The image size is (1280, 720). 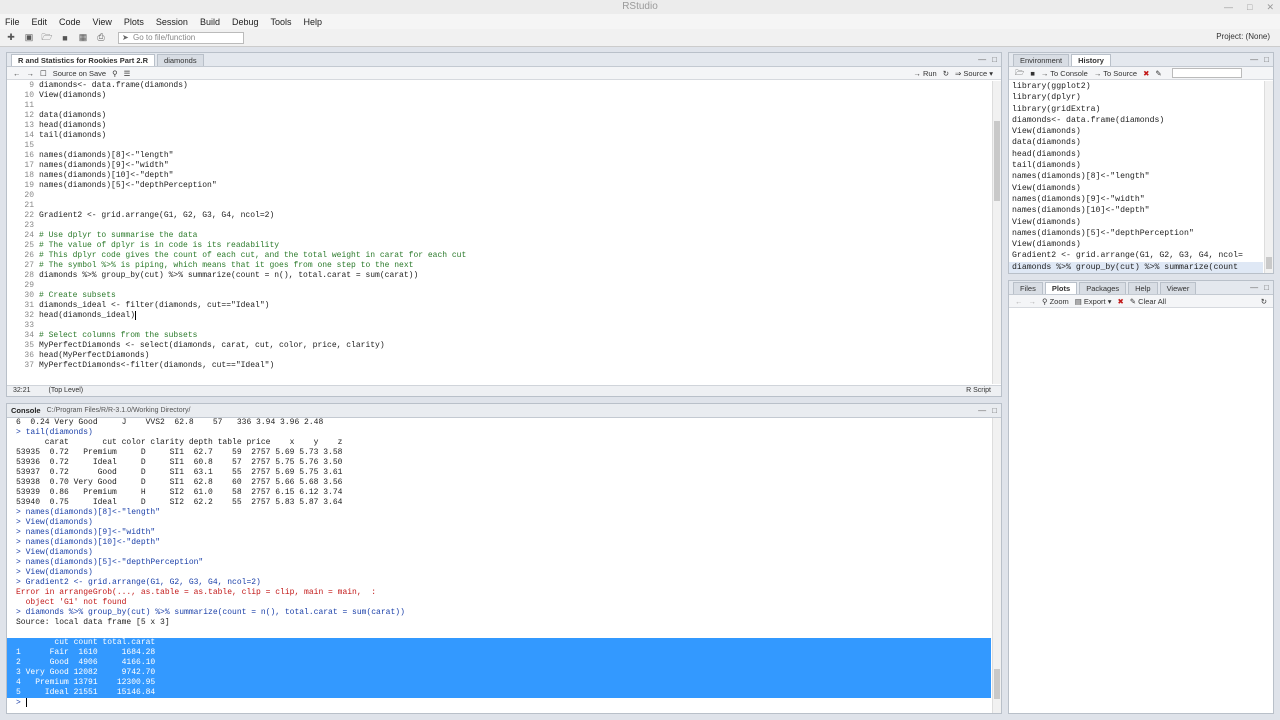 What do you see at coordinates (93, 622) in the screenshot?
I see `console-line: Source: local data frame [5 x 3]` at bounding box center [93, 622].